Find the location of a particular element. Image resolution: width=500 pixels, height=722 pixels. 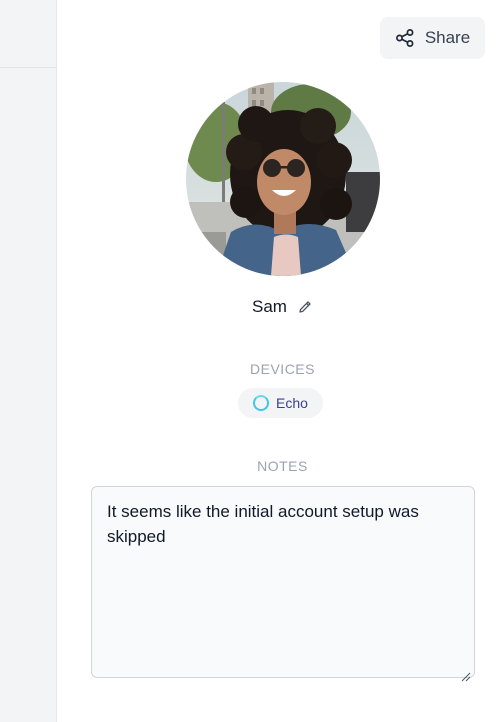

device-chip-echo: Echo is located at coordinates (280, 403).